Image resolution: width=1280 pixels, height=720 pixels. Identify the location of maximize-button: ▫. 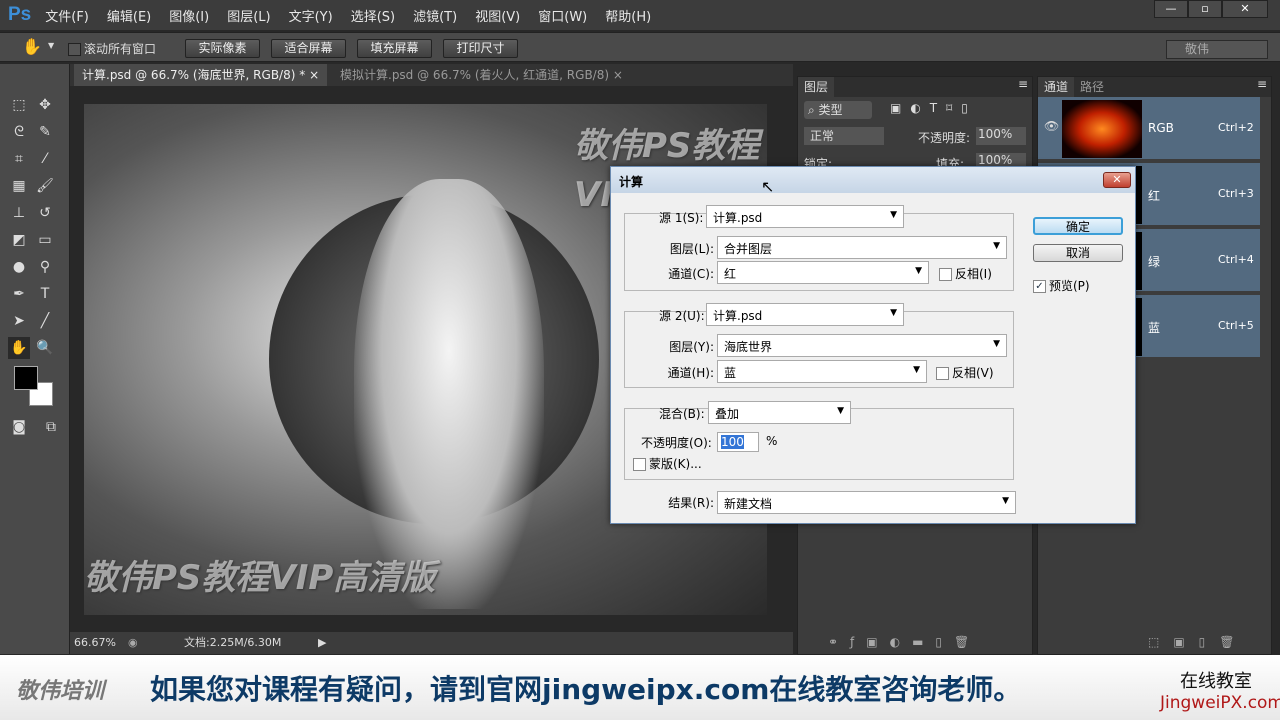
(1205, 9).